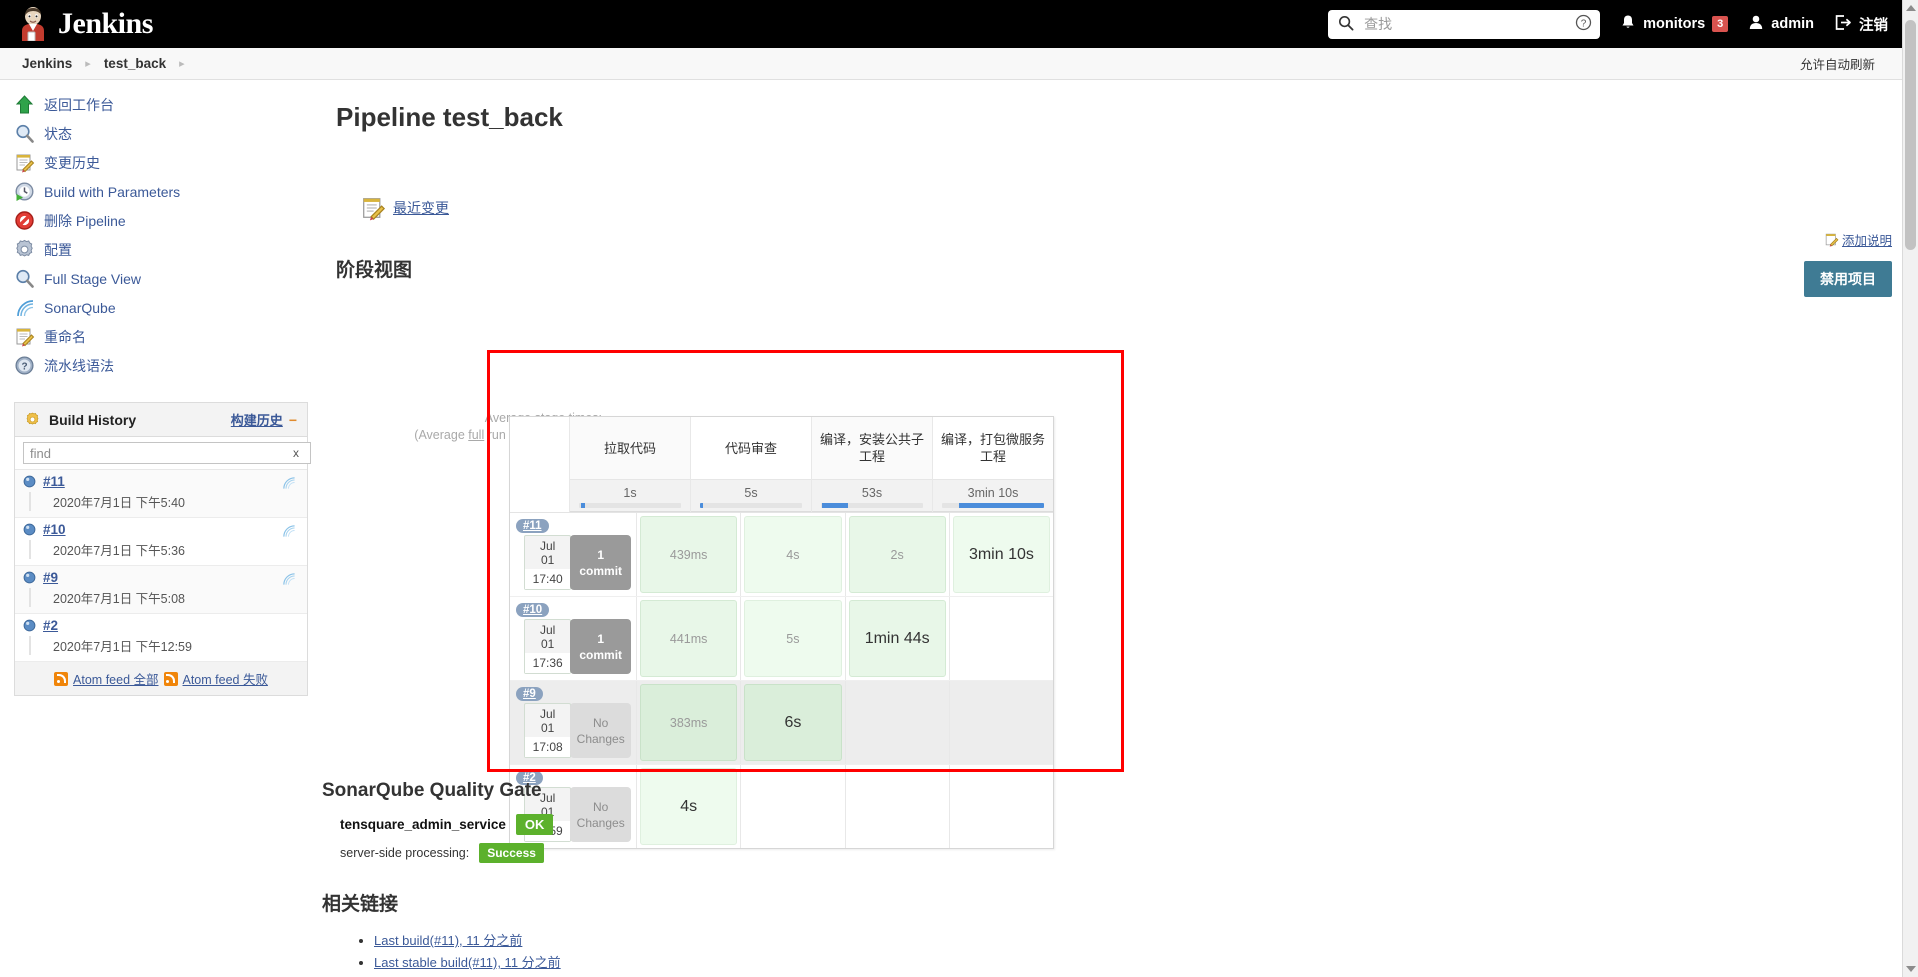  I want to click on bell-icon, so click(1628, 24).